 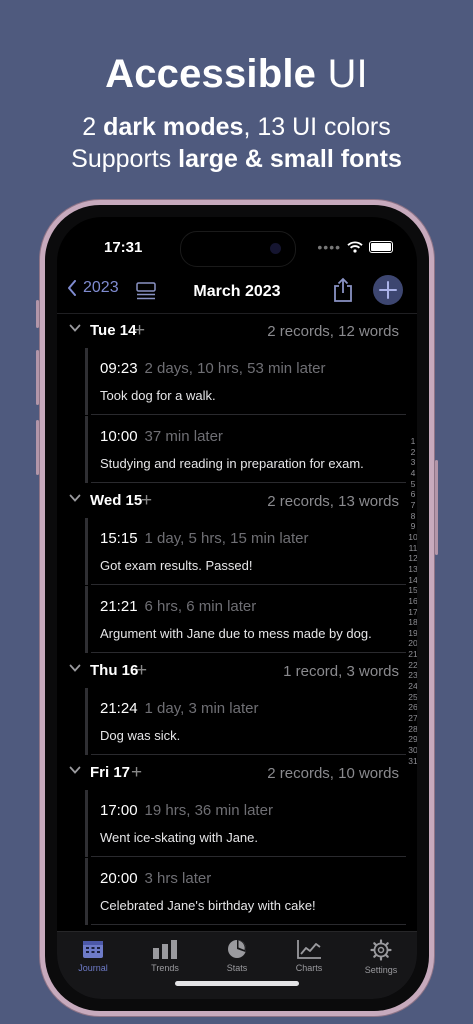 What do you see at coordinates (237, 983) in the screenshot?
I see `home-indicator` at bounding box center [237, 983].